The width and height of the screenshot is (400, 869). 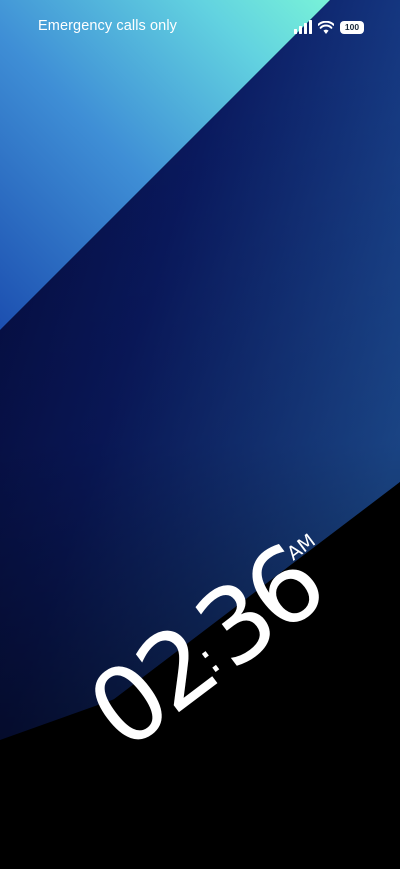 I want to click on battery-icon: 100, so click(x=352, y=27).